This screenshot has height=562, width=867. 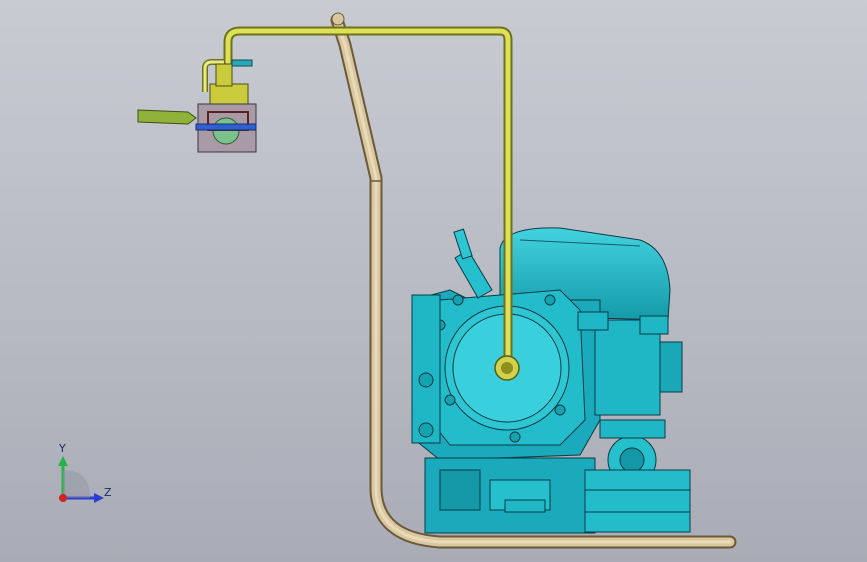 I want to click on orientation-triad: Y Z, so click(x=85, y=475).